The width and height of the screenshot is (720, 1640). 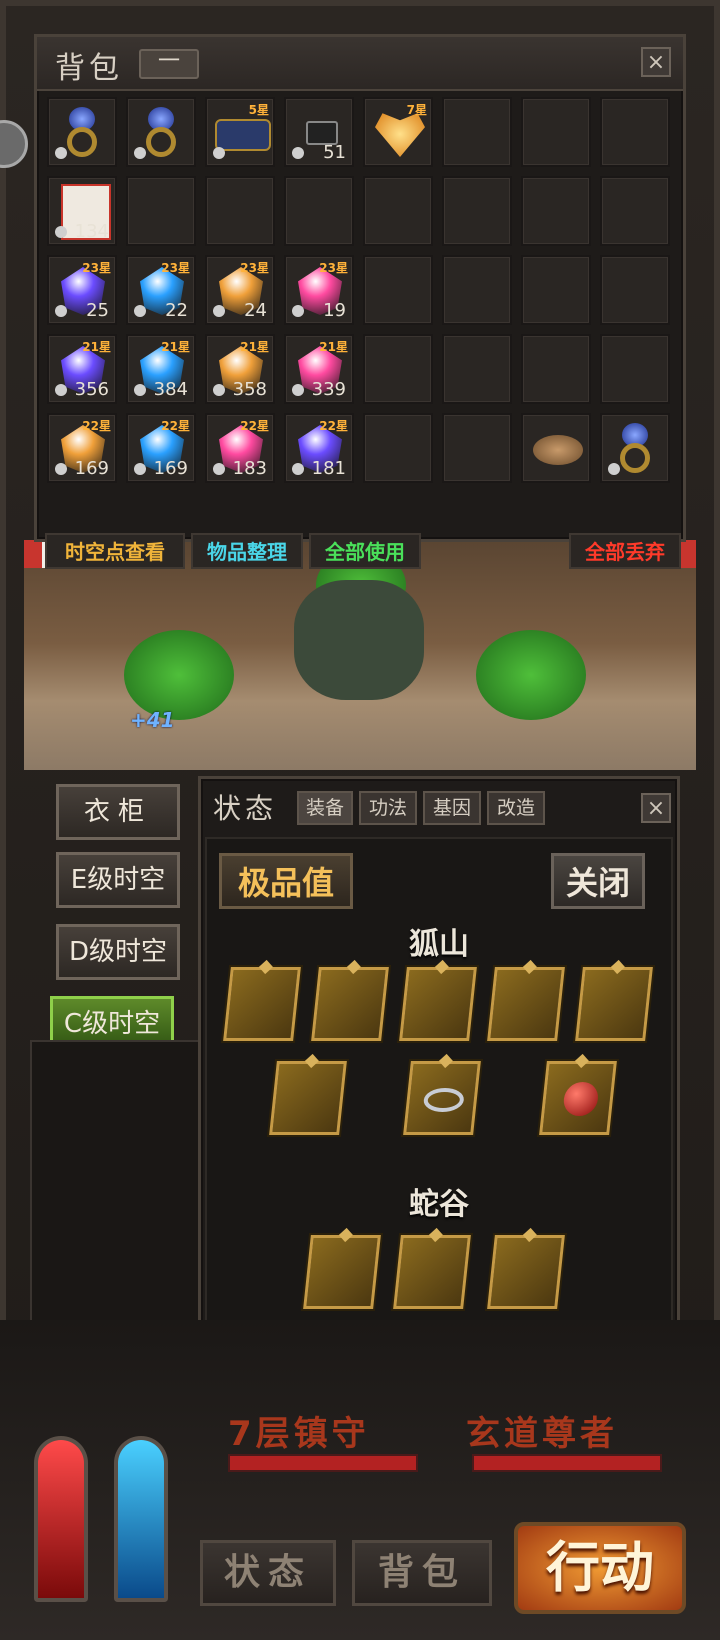 What do you see at coordinates (82, 290) in the screenshot?
I see `inventory-slot: 23星 25` at bounding box center [82, 290].